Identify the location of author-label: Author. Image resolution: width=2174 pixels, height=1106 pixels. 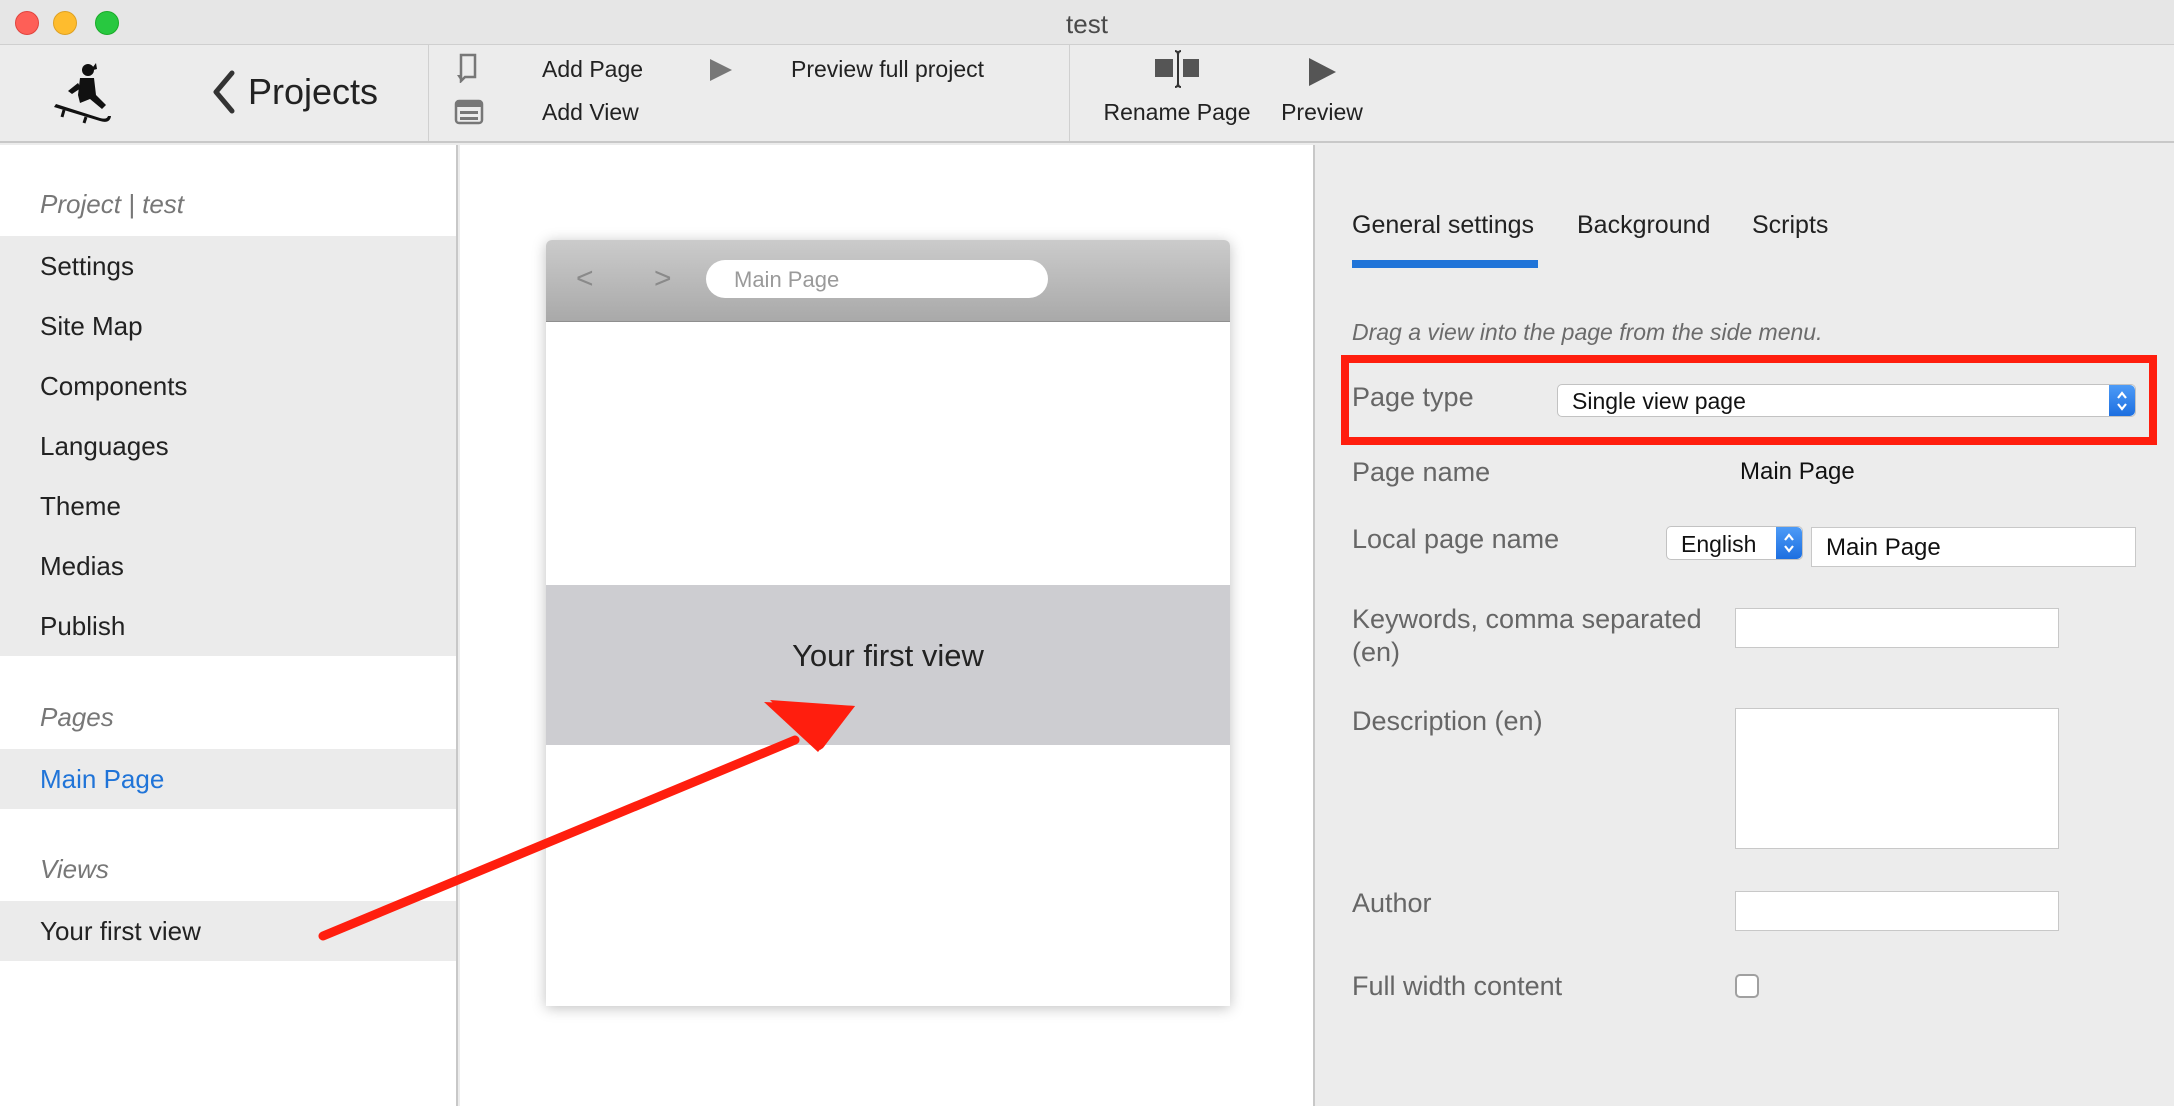
(1392, 903).